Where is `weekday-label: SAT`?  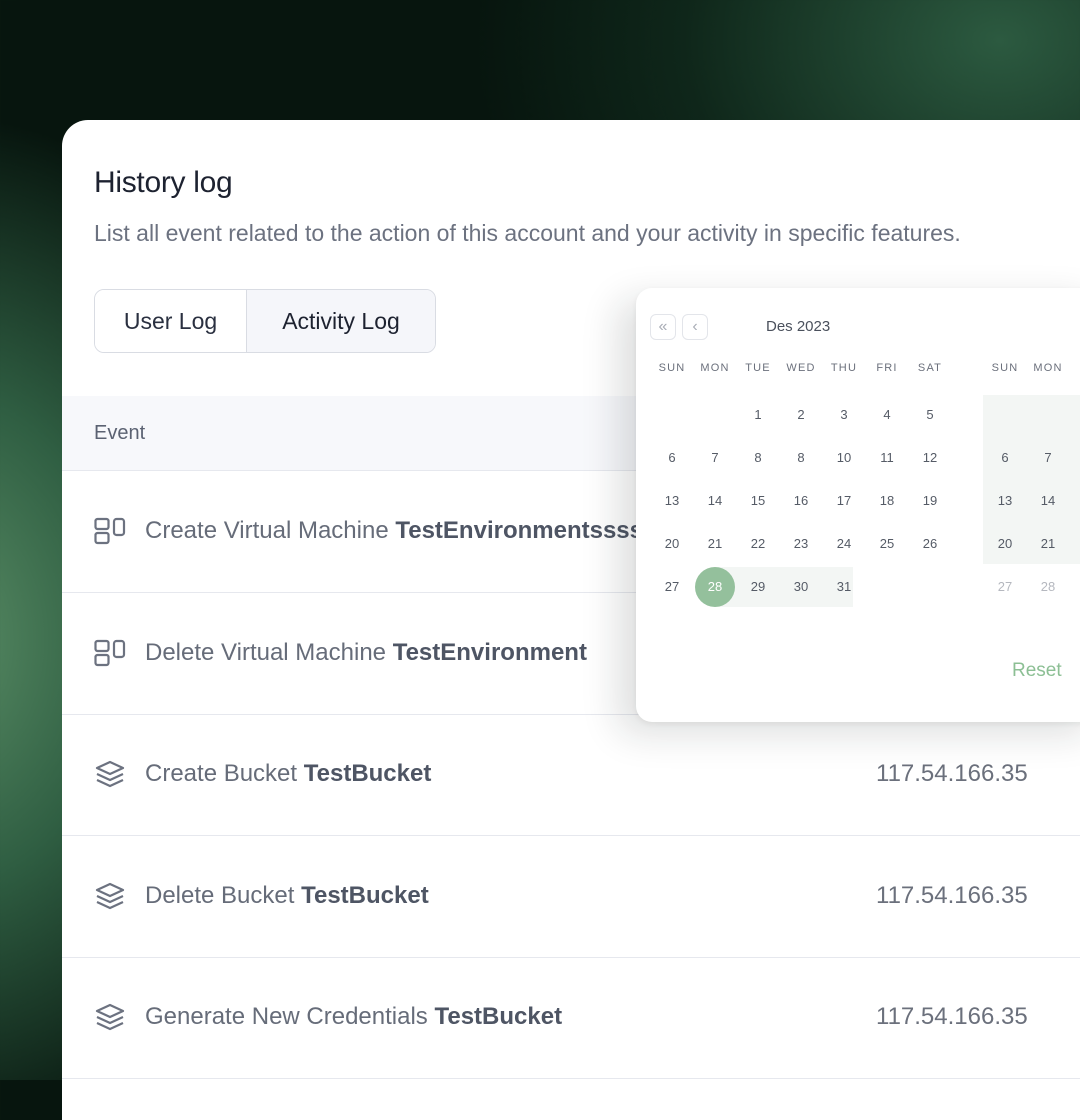
weekday-label: SAT is located at coordinates (930, 368).